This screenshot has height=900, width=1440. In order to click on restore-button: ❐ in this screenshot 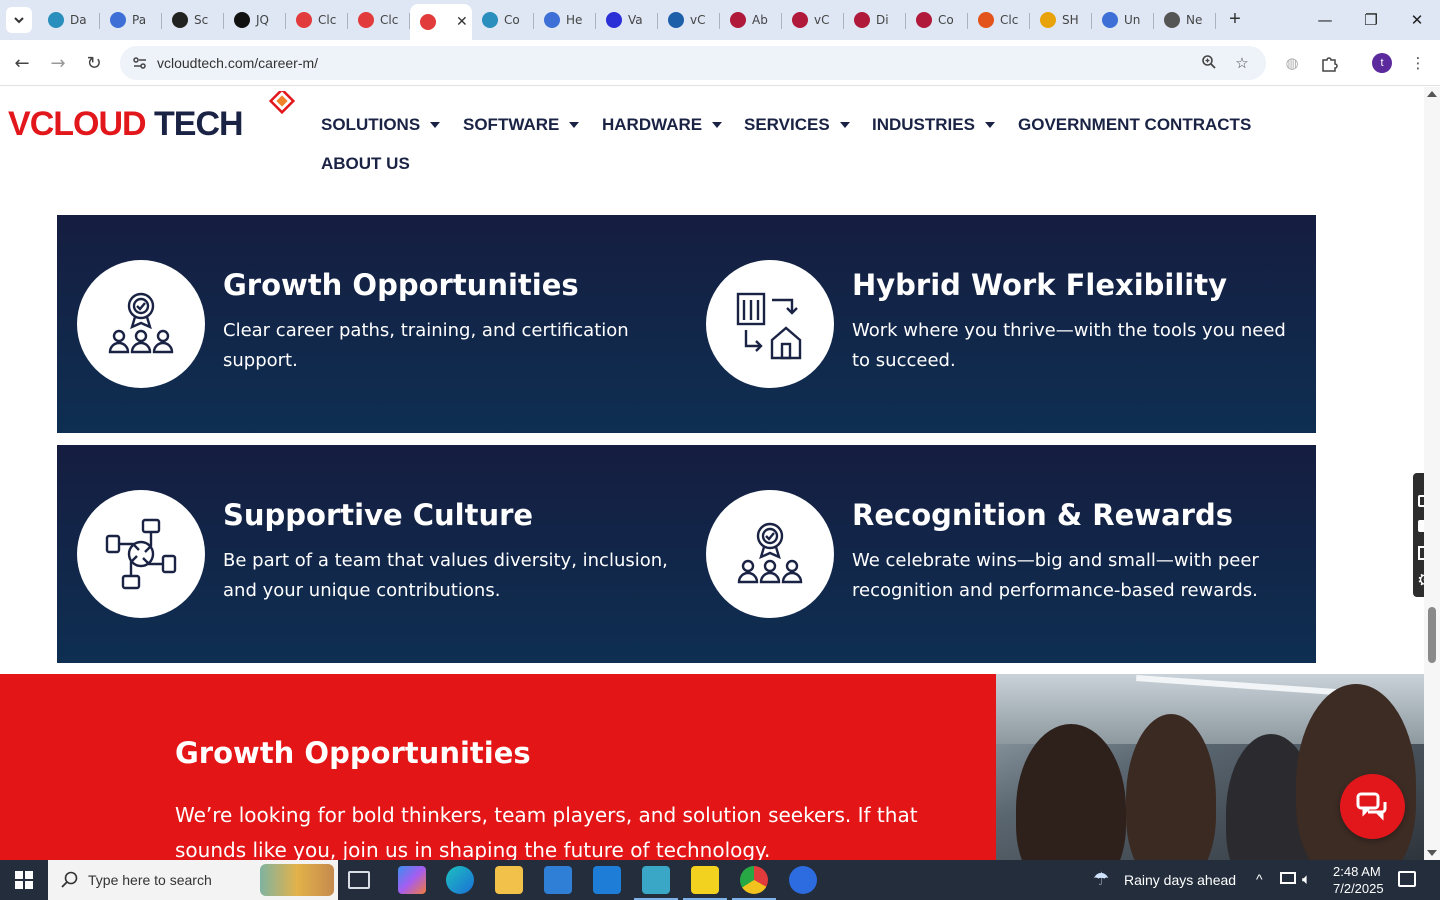, I will do `click(1371, 20)`.